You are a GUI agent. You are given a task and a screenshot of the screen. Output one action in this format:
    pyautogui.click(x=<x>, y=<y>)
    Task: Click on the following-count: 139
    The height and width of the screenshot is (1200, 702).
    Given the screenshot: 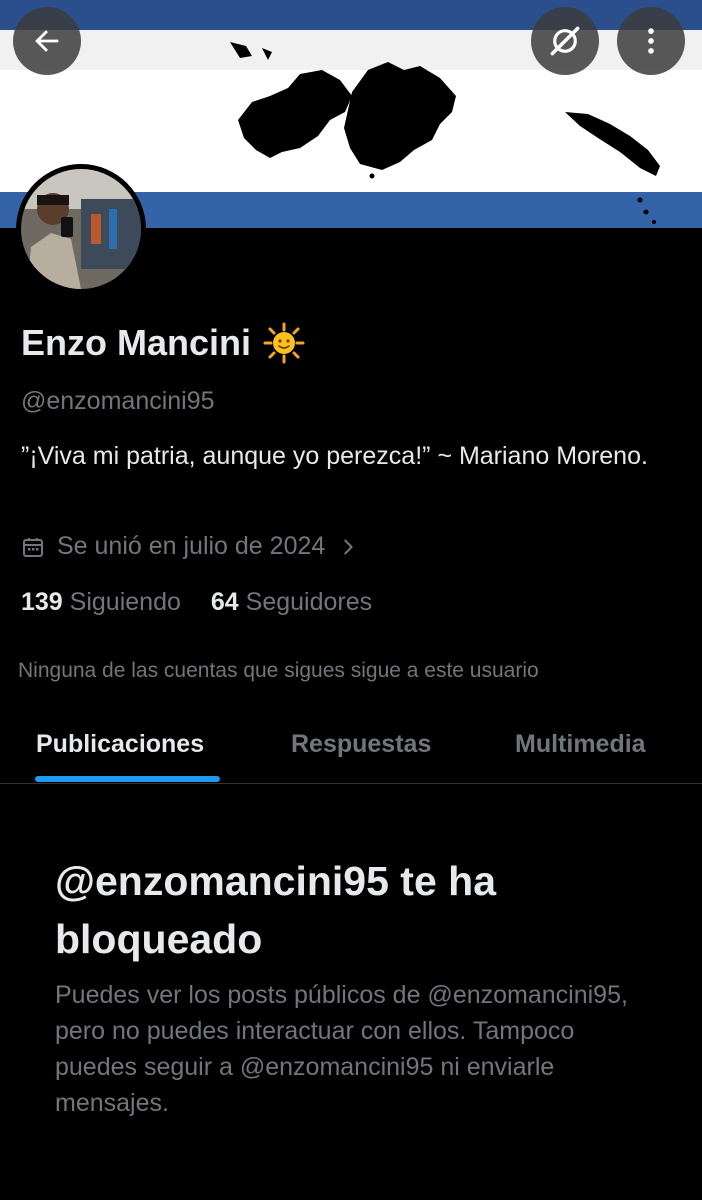 What is the action you would take?
    pyautogui.click(x=42, y=602)
    